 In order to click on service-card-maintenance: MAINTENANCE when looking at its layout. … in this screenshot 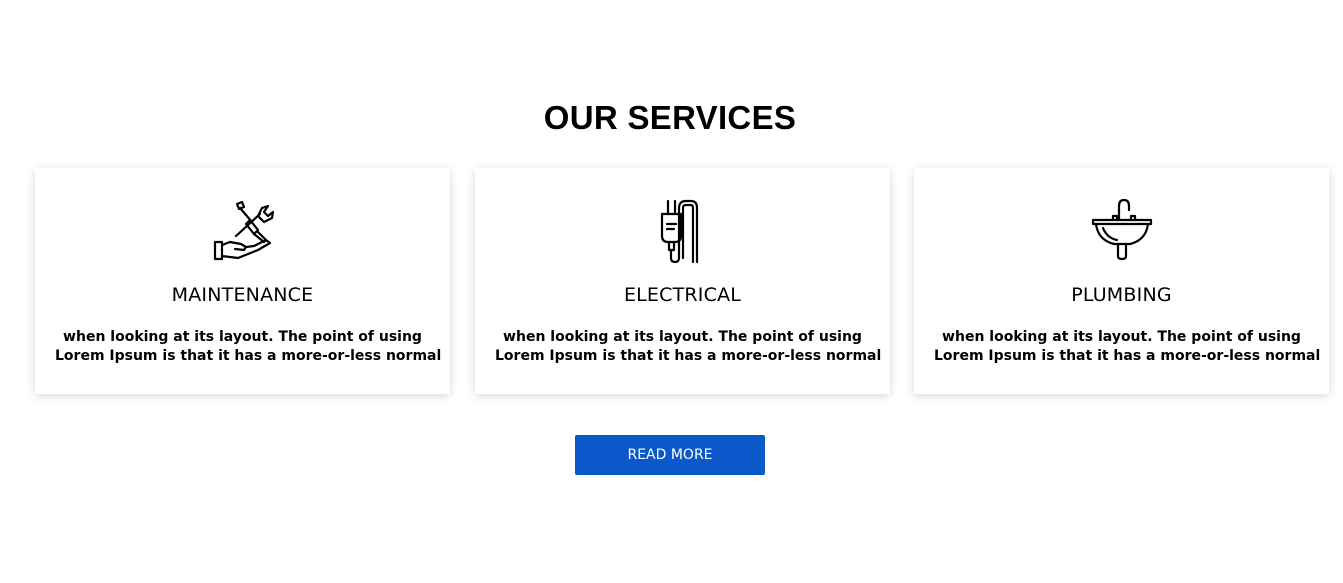, I will do `click(242, 281)`.